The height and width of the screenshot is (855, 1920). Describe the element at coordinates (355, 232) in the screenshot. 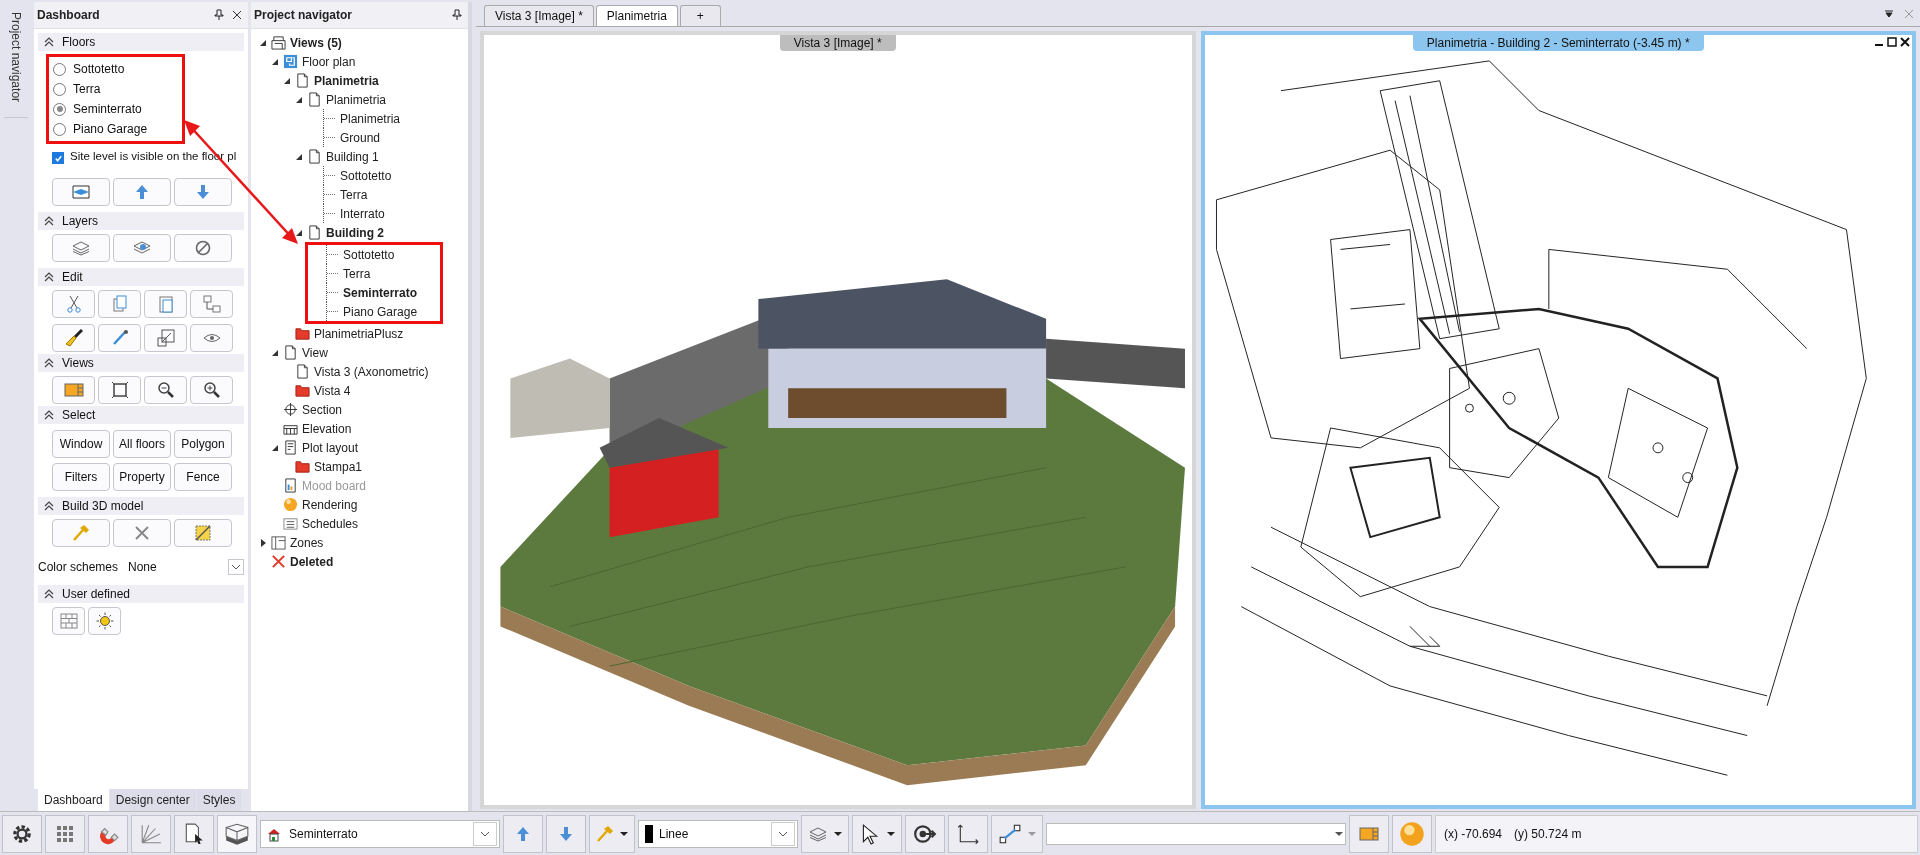

I see `tree-item: Building 2` at that location.